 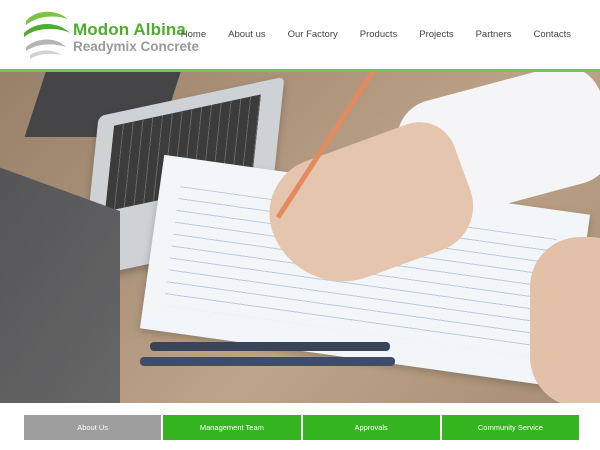 What do you see at coordinates (313, 35) in the screenshot?
I see `nav-our-factory: Our Factory` at bounding box center [313, 35].